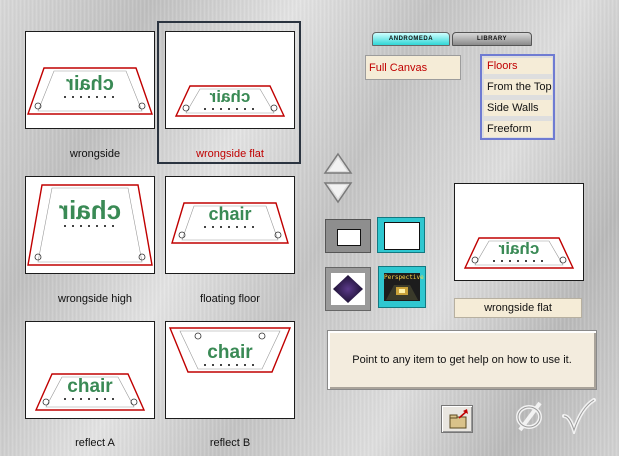 The height and width of the screenshot is (456, 619). I want to click on thumbnail-wrongside-high-preview: chair, so click(90, 225).